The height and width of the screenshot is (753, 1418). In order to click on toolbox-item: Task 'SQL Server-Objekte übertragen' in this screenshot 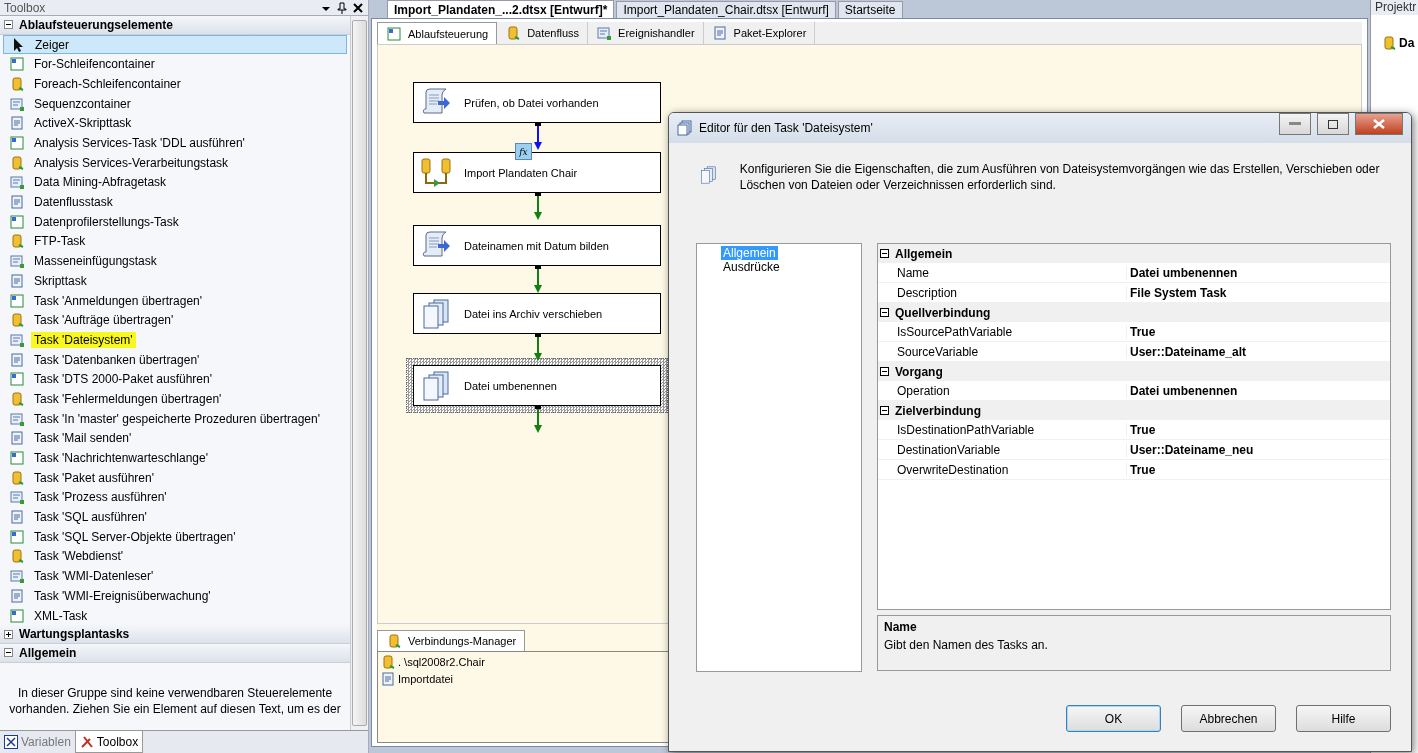, I will do `click(175, 536)`.